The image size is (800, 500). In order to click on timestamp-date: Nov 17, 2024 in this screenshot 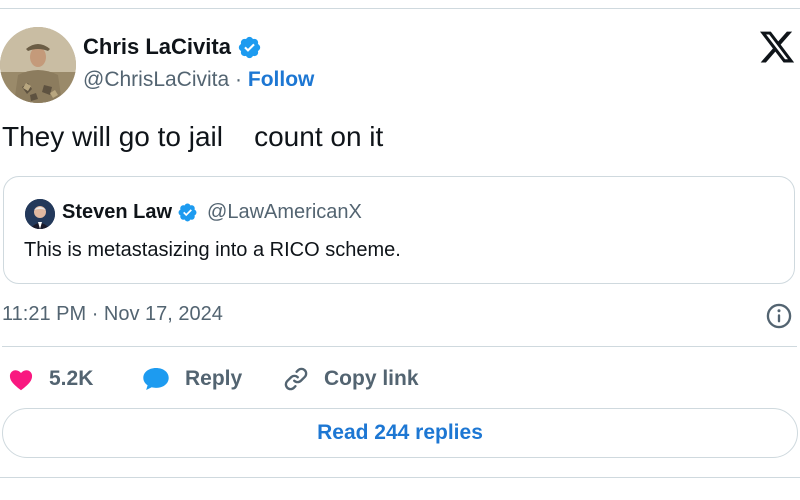, I will do `click(163, 314)`.